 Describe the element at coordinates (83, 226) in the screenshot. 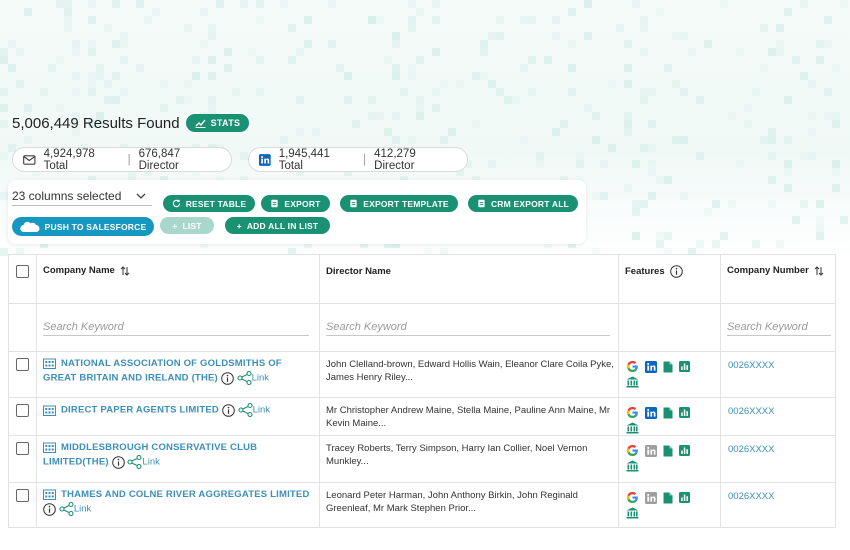

I see `push-to-salesforce-button: PUSH TO SALESFORCE` at that location.